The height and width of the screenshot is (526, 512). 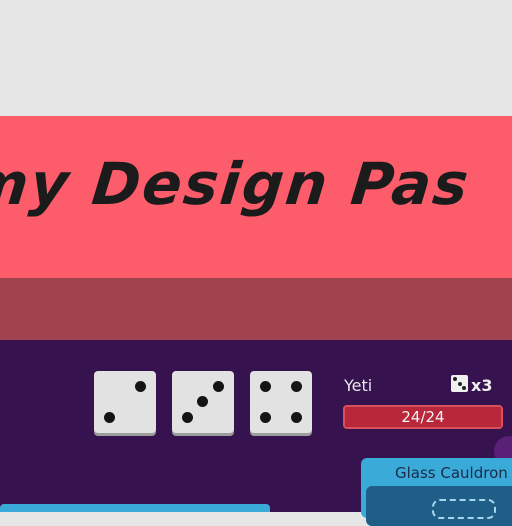 I want to click on die-three, so click(x=203, y=402).